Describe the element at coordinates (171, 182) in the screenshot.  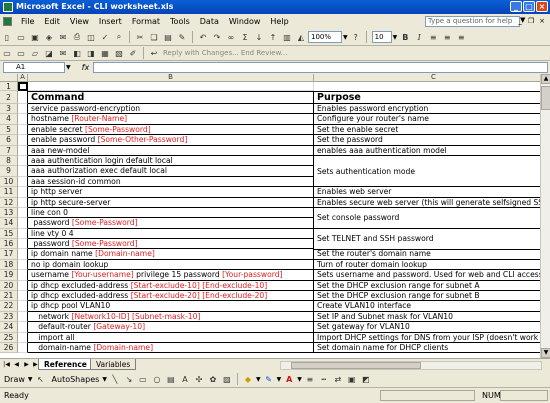
I see `command-cell: aaa session-id common` at that location.